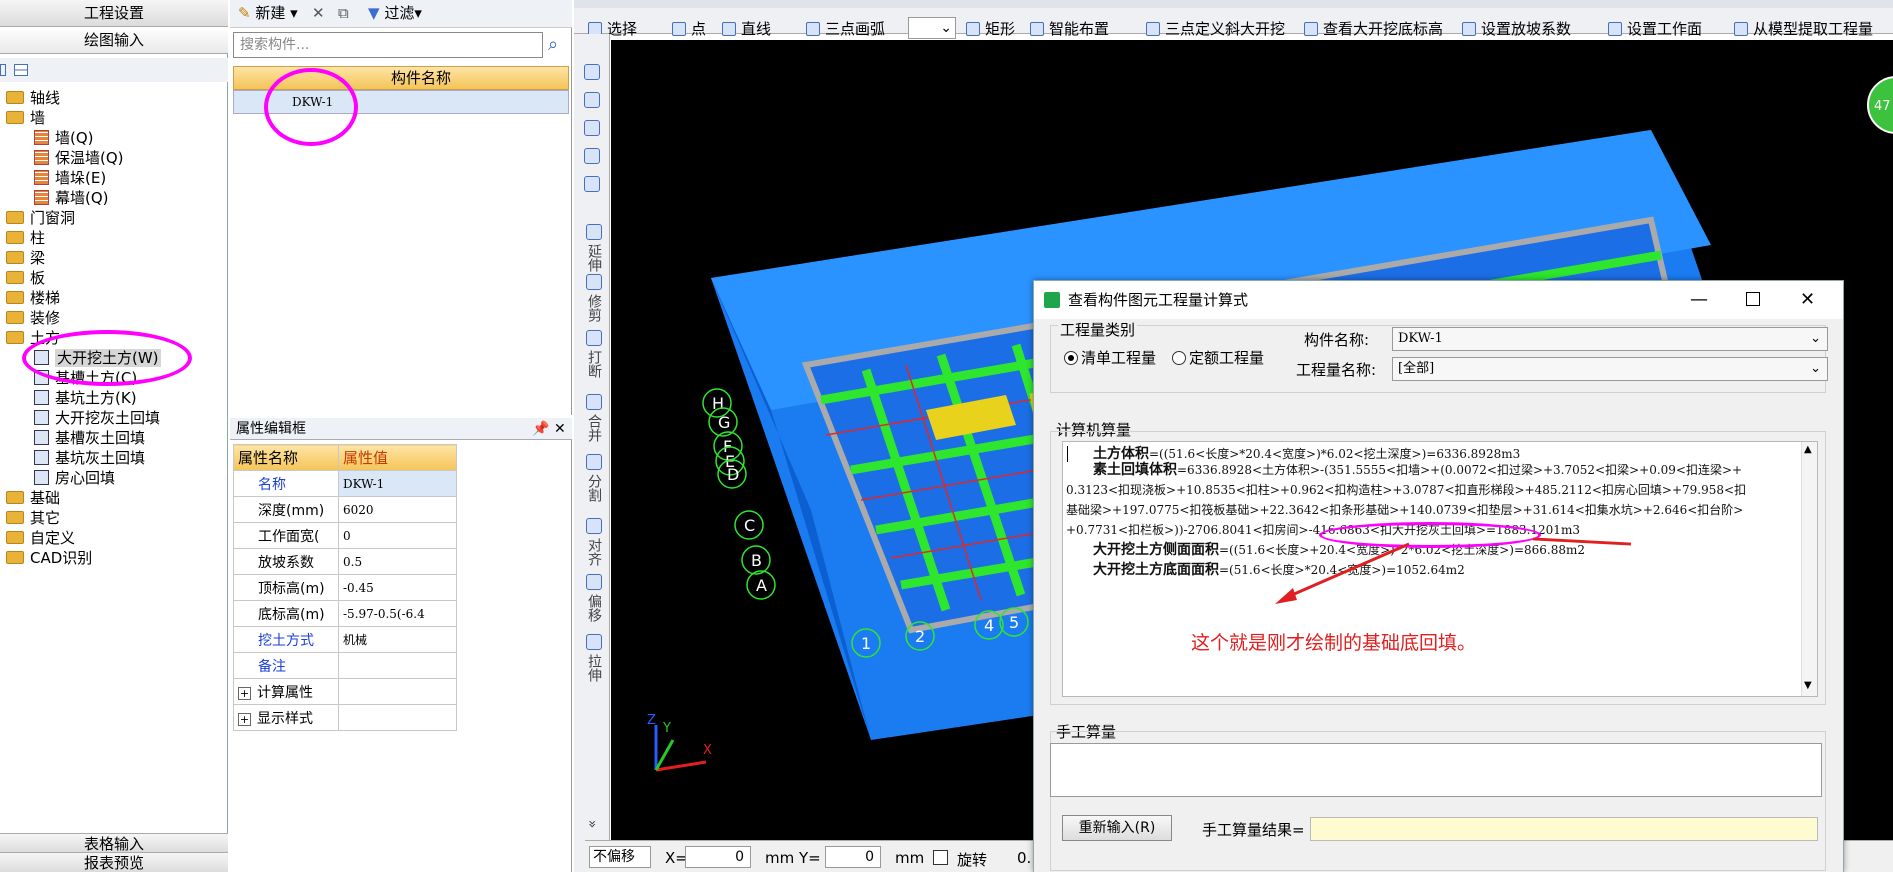 The width and height of the screenshot is (1893, 872). I want to click on property-value: 机械, so click(397, 639).